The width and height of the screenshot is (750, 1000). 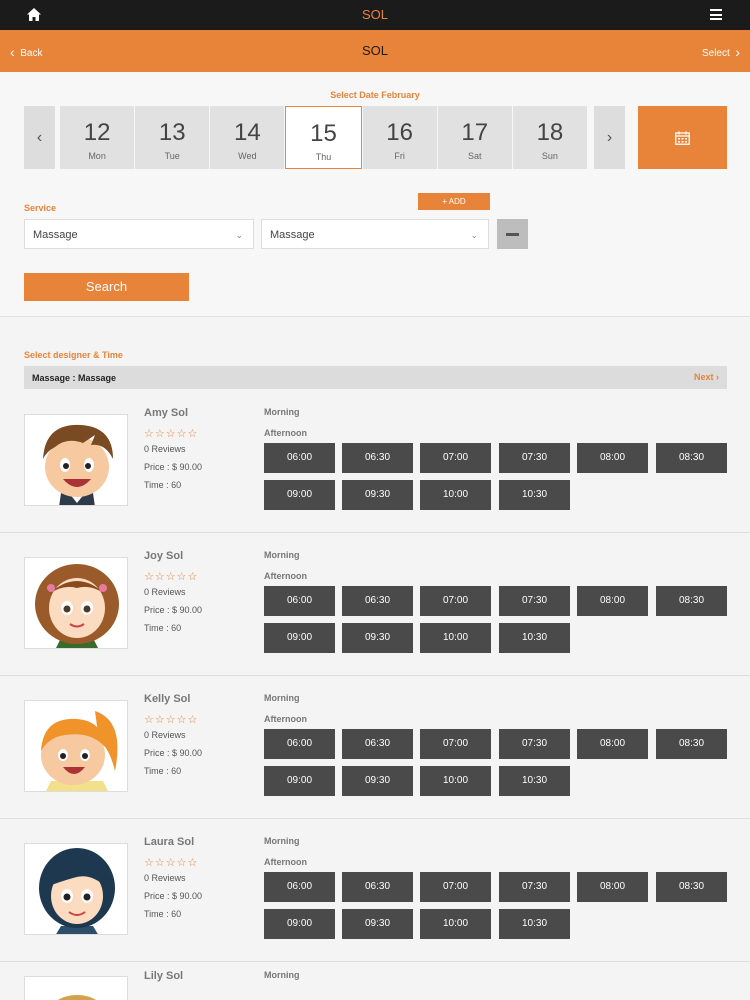 I want to click on designer-name: Joy Sol, so click(x=163, y=556).